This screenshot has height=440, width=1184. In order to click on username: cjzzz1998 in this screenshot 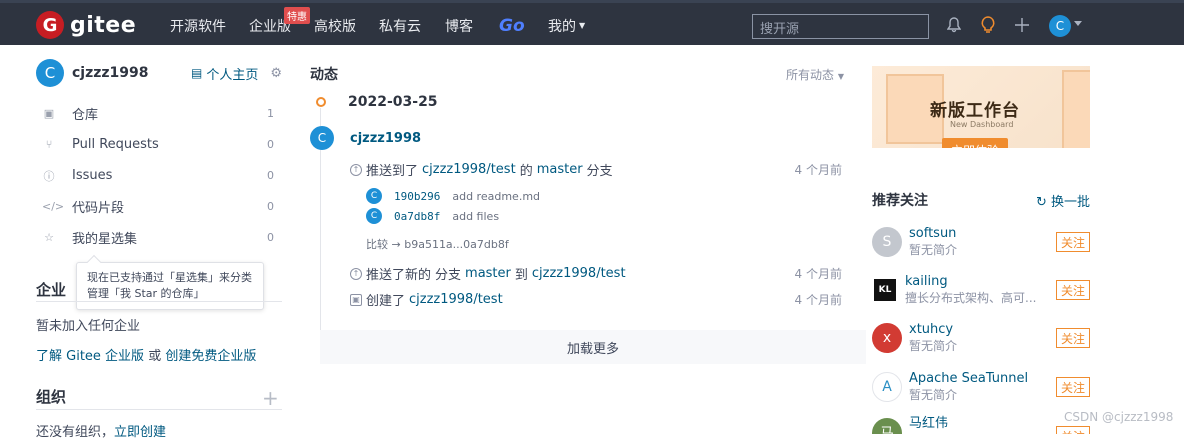, I will do `click(131, 73)`.